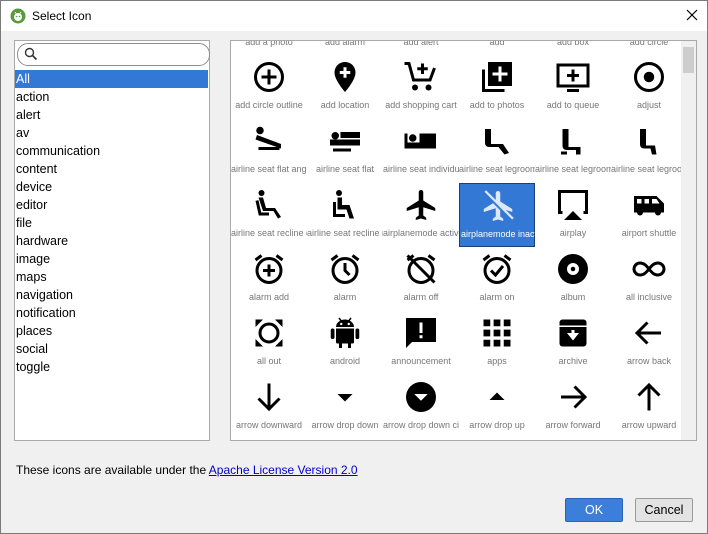  Describe the element at coordinates (112, 367) in the screenshot. I see `category-item-toggle: toggle` at that location.